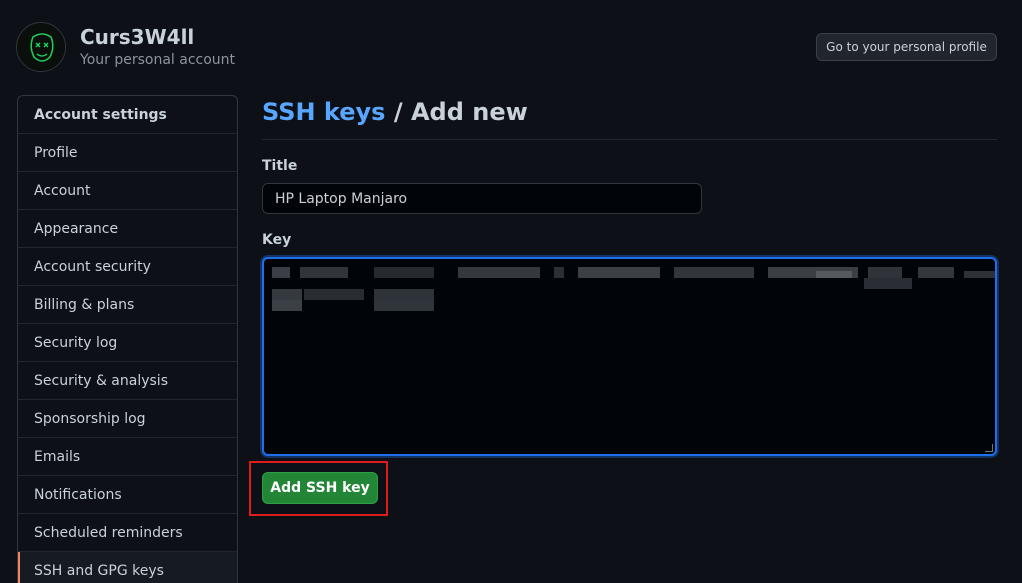 This screenshot has width=1022, height=583. I want to click on sidebar-item-security-log: Security log, so click(127, 343).